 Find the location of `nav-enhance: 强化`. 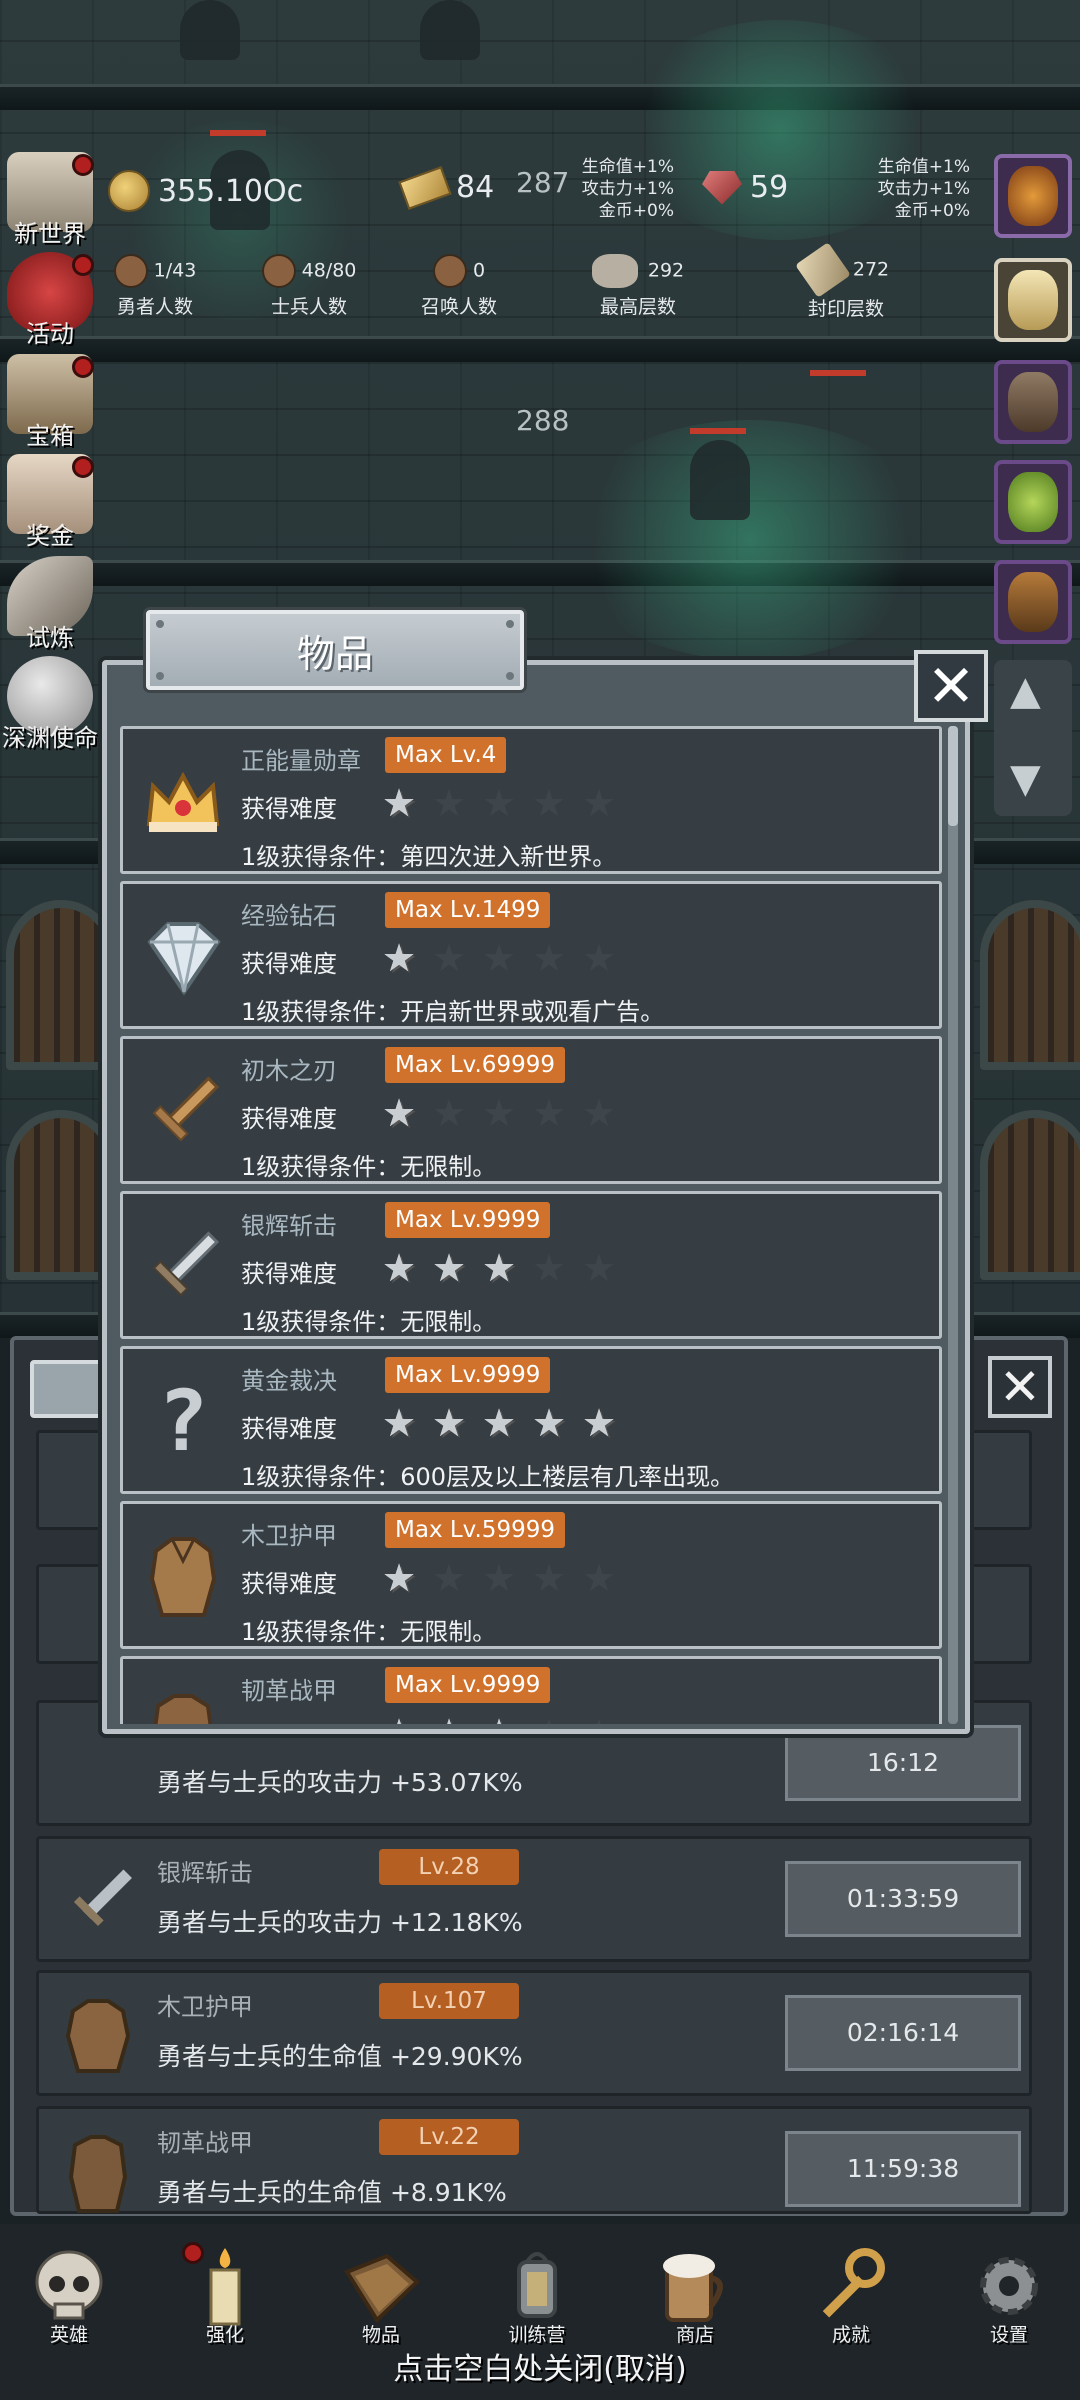

nav-enhance: 强化 is located at coordinates (225, 2294).